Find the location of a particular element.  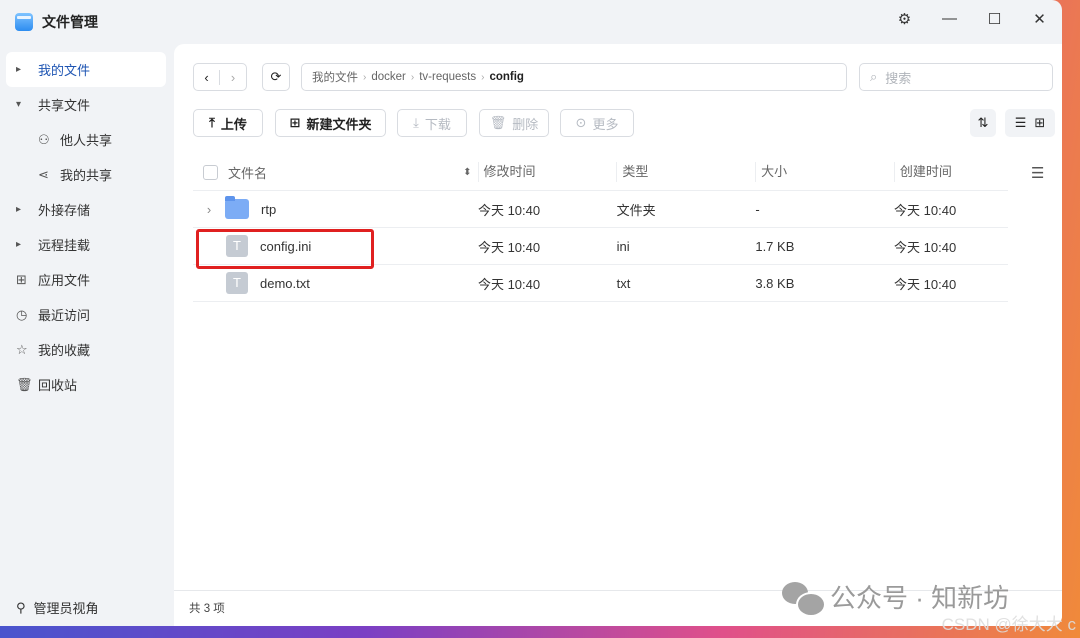

csdn-watermark: CSDN @徐大大 c is located at coordinates (1008, 624).